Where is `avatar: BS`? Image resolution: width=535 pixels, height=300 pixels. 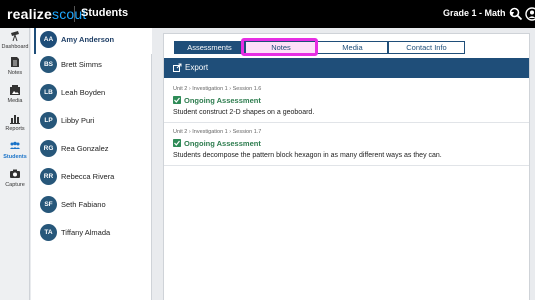 avatar: BS is located at coordinates (48, 64).